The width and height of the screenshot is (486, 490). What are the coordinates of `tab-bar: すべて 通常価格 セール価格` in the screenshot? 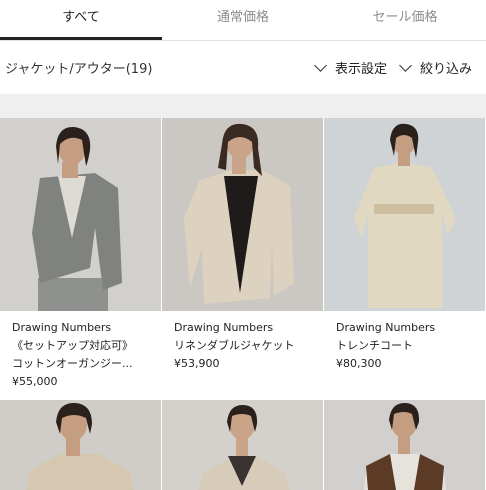 It's located at (243, 20).